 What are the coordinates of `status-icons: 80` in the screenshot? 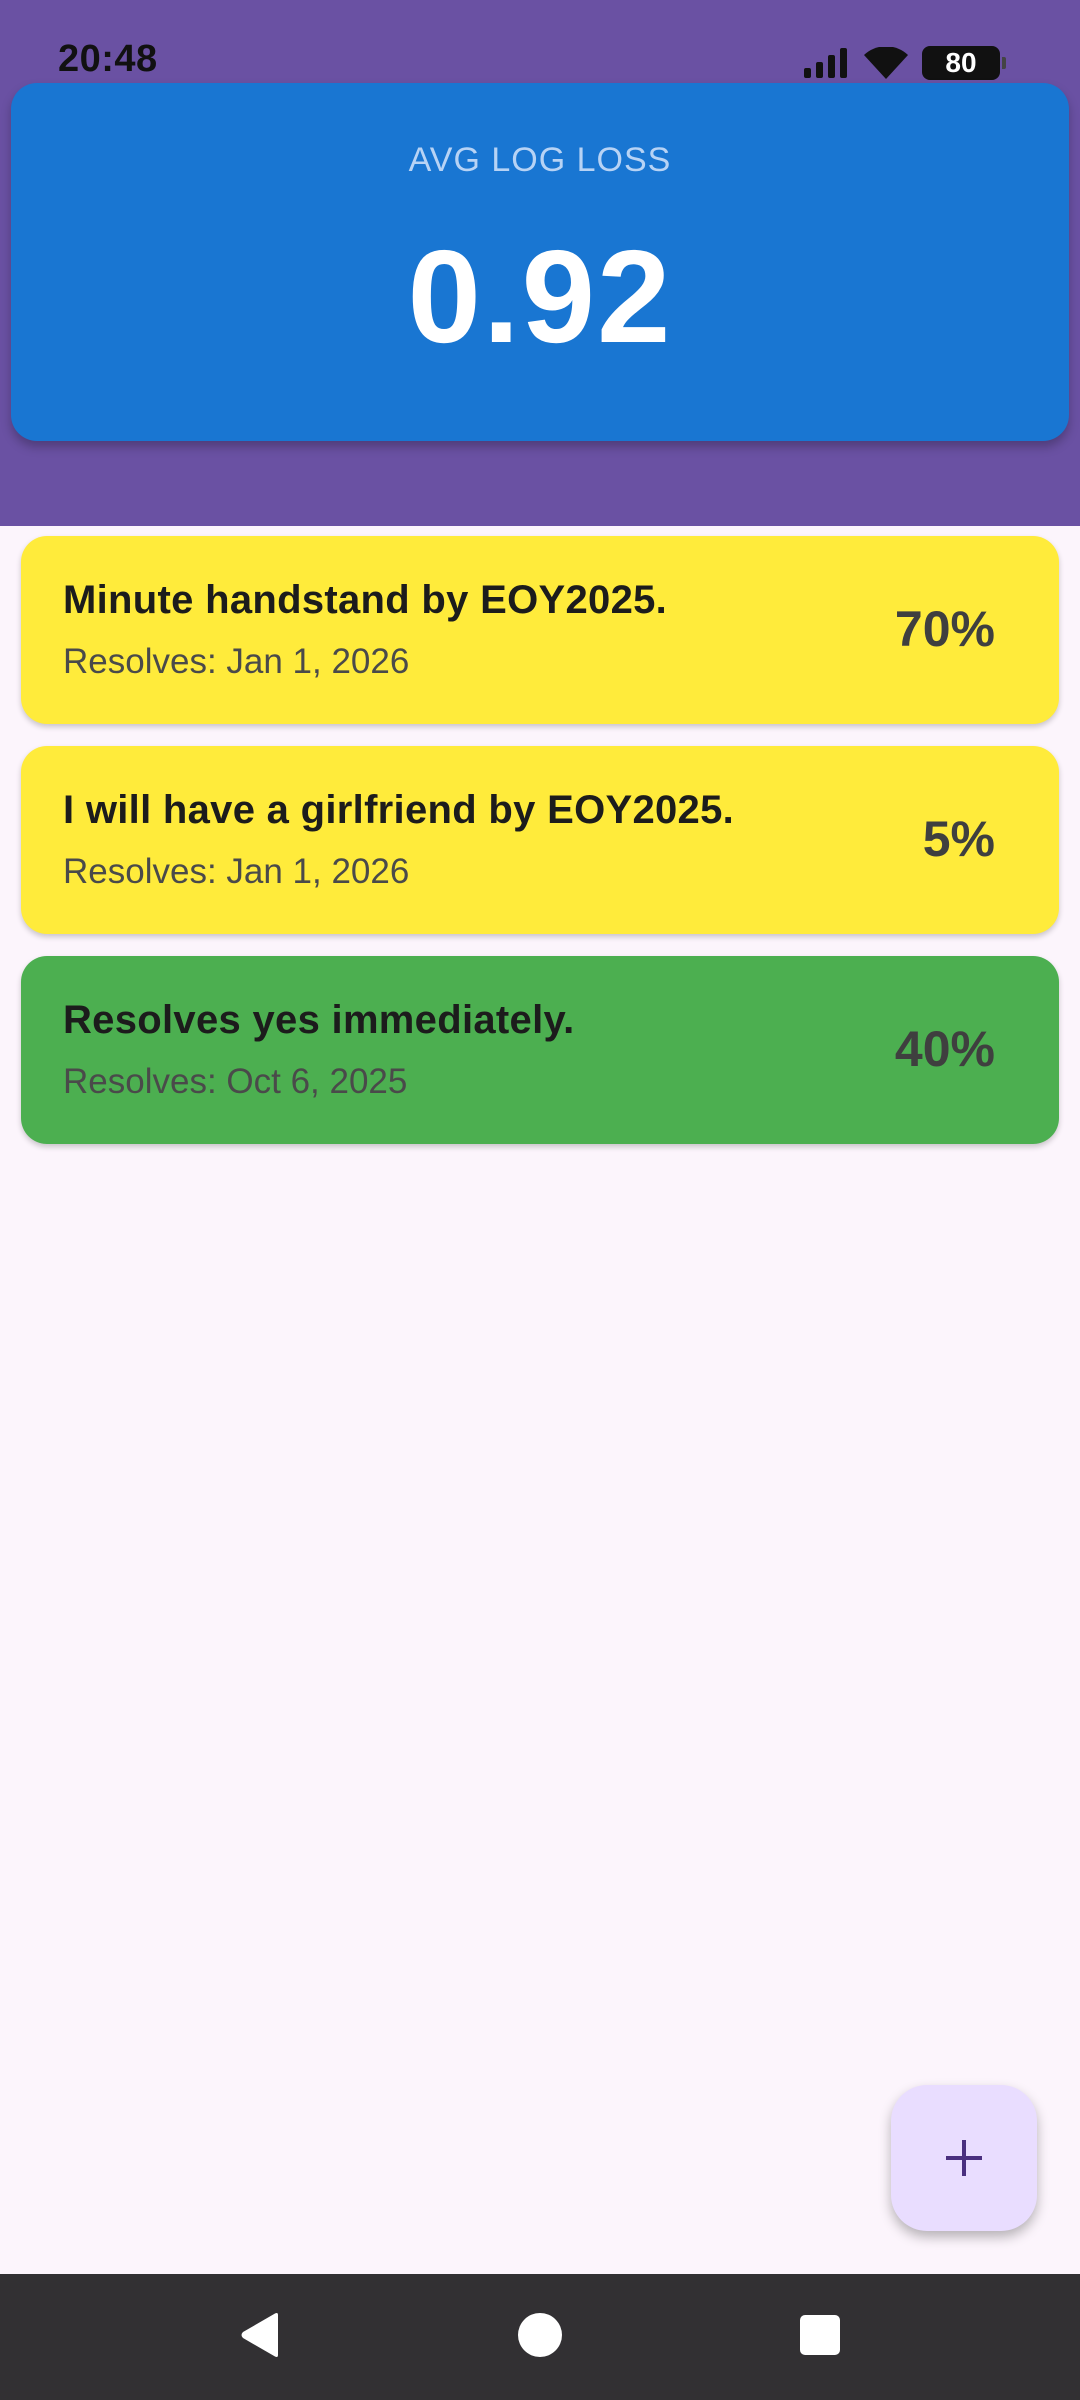 It's located at (905, 63).